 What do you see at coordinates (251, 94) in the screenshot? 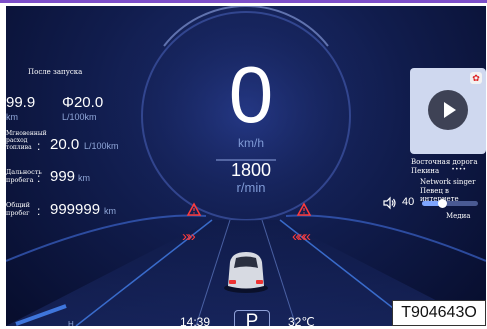
I see `speed-value: 0` at bounding box center [251, 94].